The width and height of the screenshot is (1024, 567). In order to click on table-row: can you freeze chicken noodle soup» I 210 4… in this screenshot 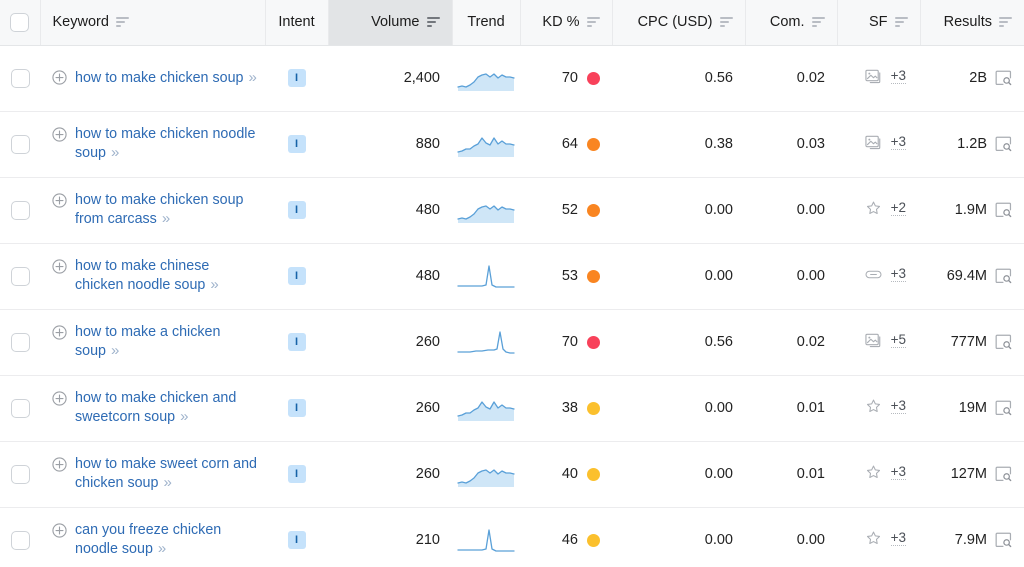, I will do `click(512, 537)`.